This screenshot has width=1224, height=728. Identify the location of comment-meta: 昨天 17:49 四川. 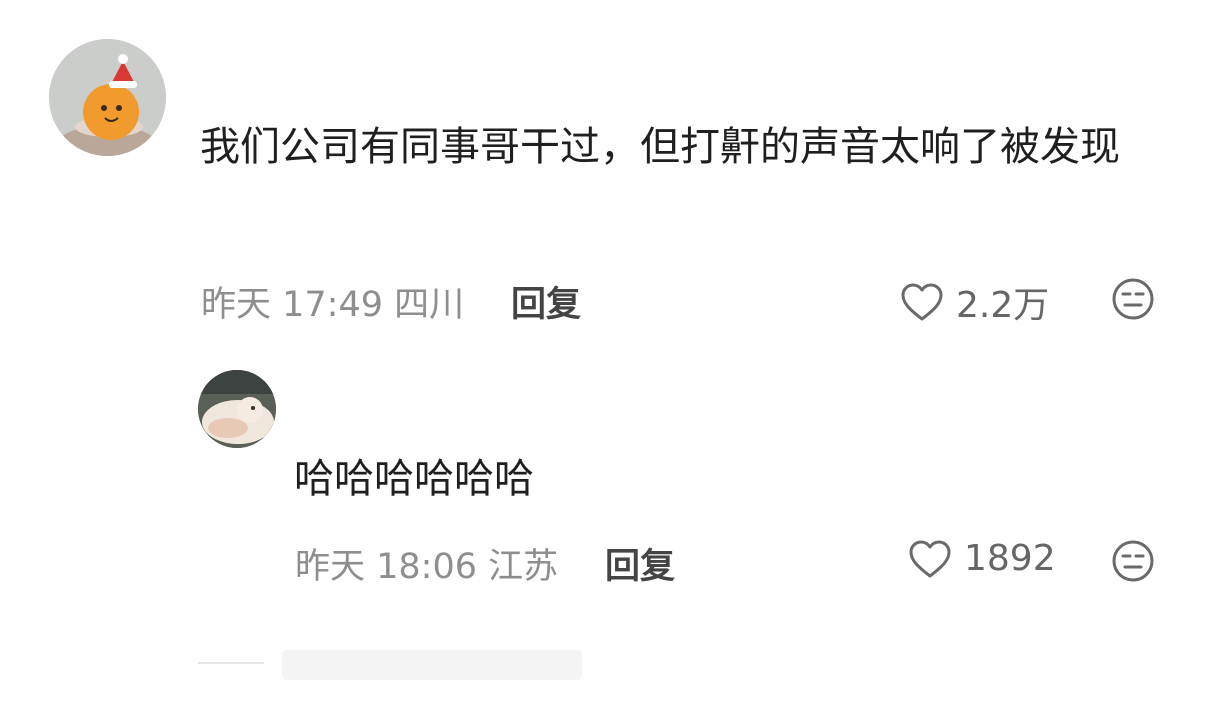
(333, 305).